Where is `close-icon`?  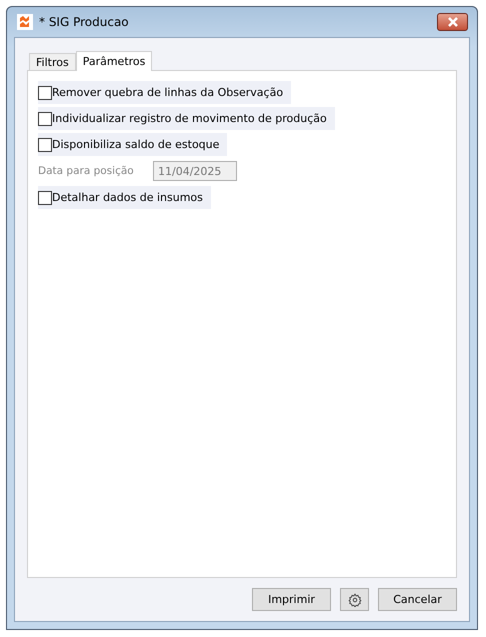 close-icon is located at coordinates (452, 22).